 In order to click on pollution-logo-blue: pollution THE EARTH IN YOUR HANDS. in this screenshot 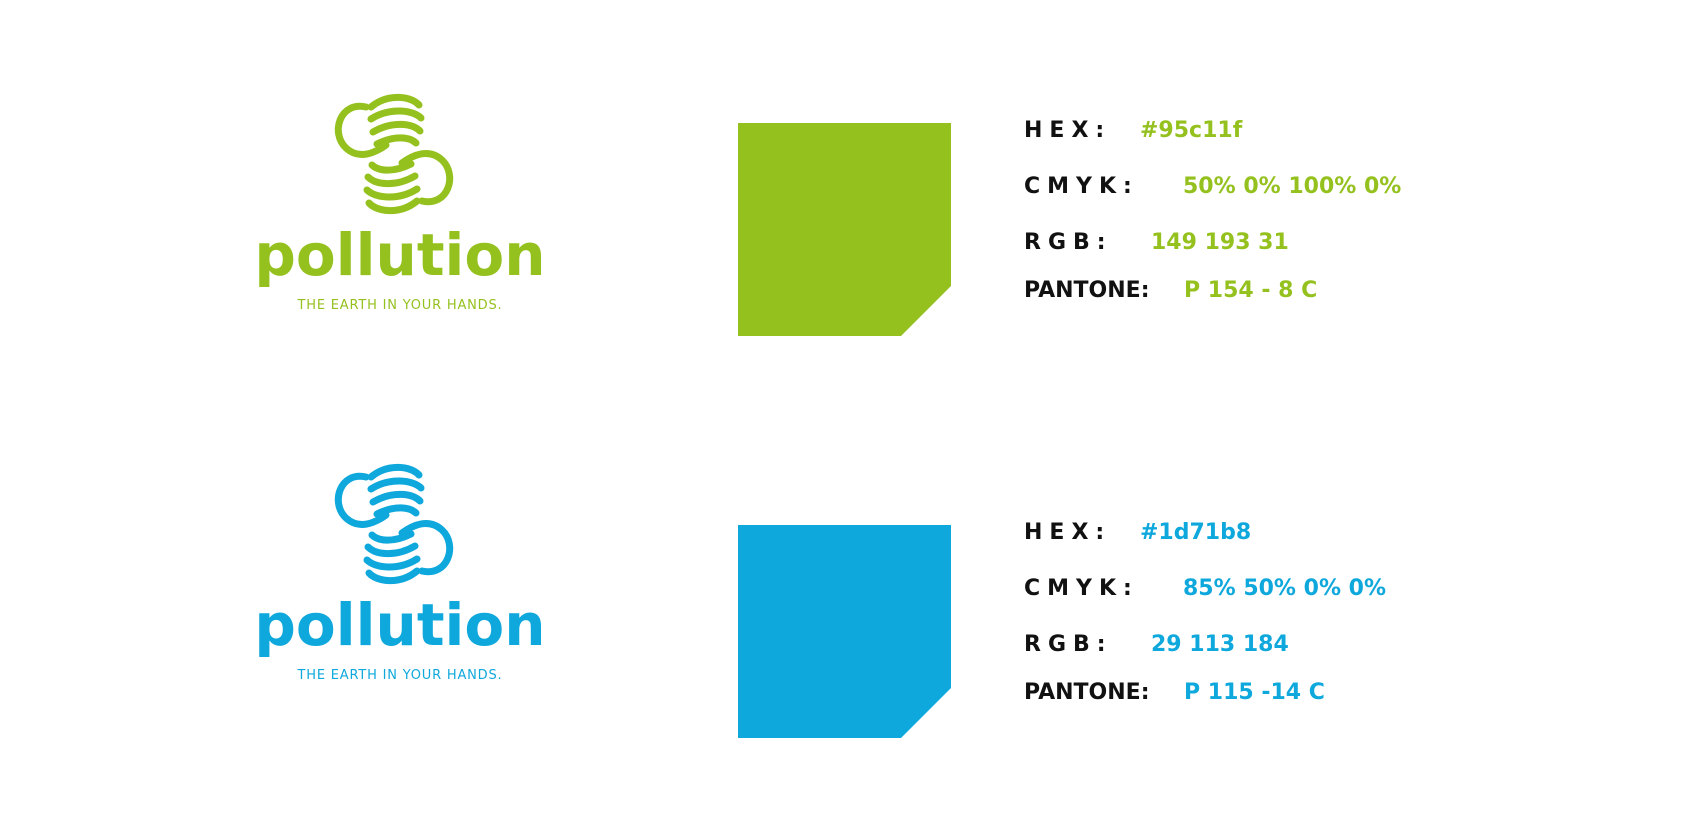, I will do `click(400, 572)`.